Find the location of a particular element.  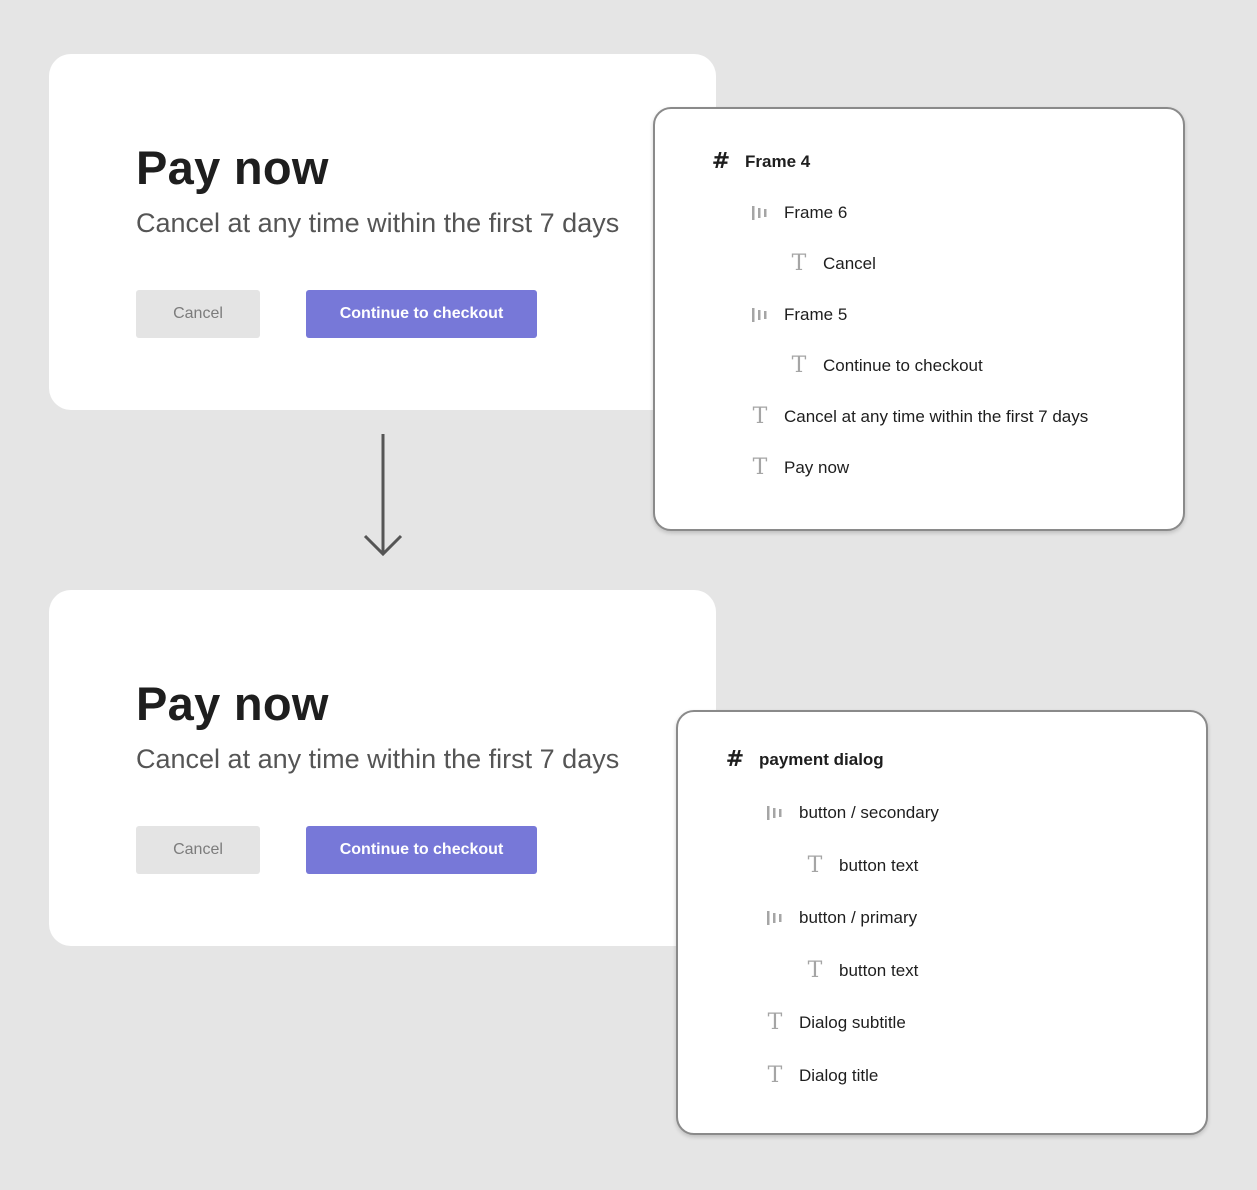

layer-item: button / primary is located at coordinates (841, 918).